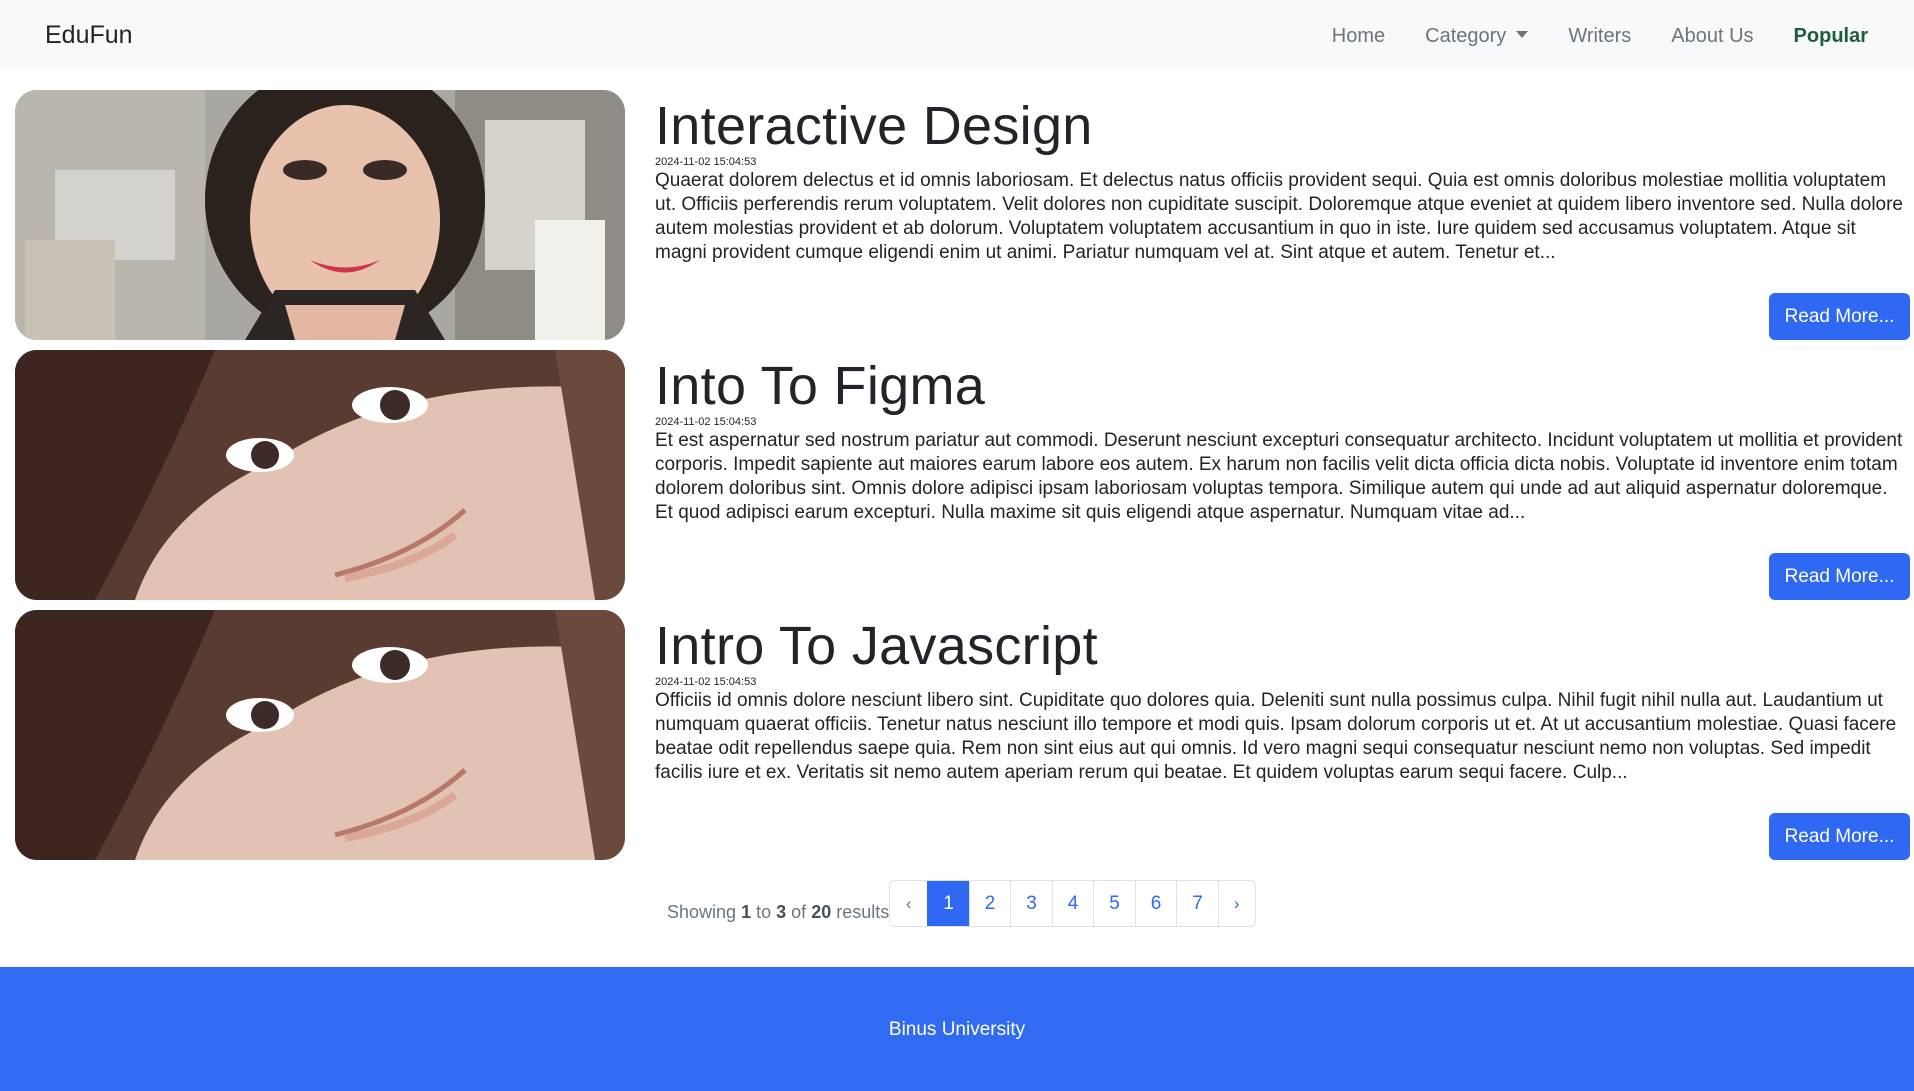  Describe the element at coordinates (909, 903) in the screenshot. I see `prev-page-button: ‹` at that location.